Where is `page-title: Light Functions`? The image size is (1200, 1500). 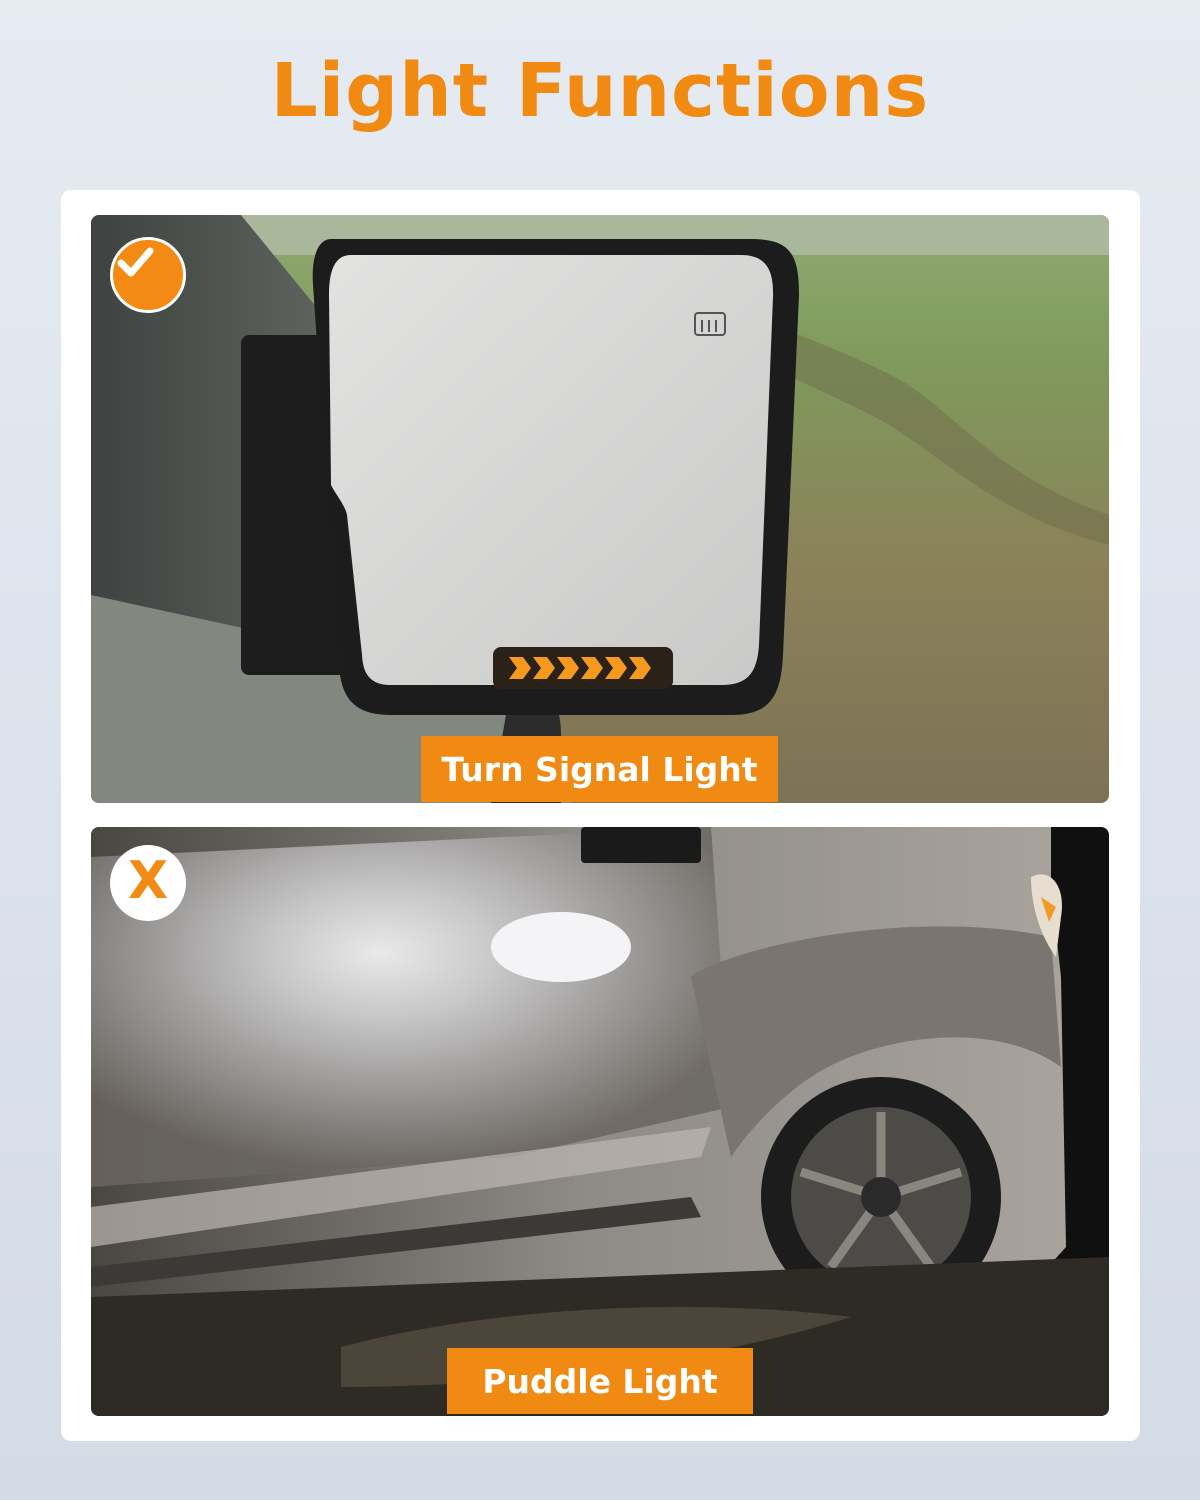
page-title: Light Functions is located at coordinates (600, 91).